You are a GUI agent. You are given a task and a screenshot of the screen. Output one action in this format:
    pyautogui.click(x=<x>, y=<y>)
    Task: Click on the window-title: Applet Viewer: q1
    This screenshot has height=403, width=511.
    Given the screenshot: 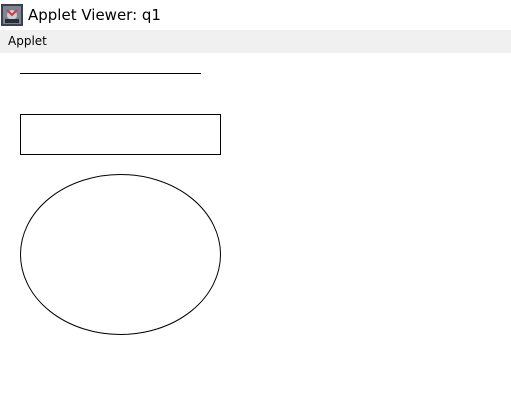 What is the action you would take?
    pyautogui.click(x=94, y=15)
    